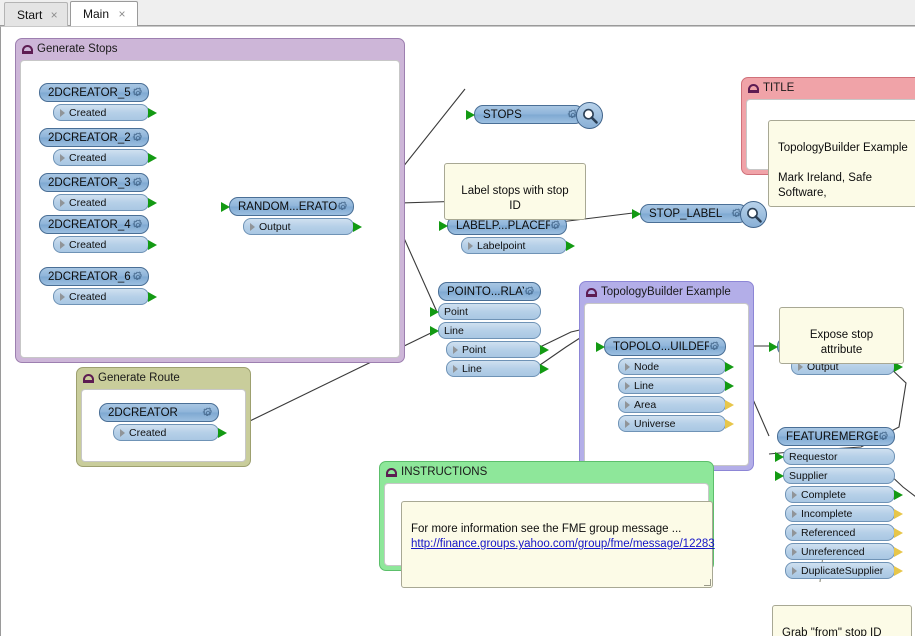 The width and height of the screenshot is (915, 636). Describe the element at coordinates (828, 532) in the screenshot. I see `port-label: Referenced` at that location.